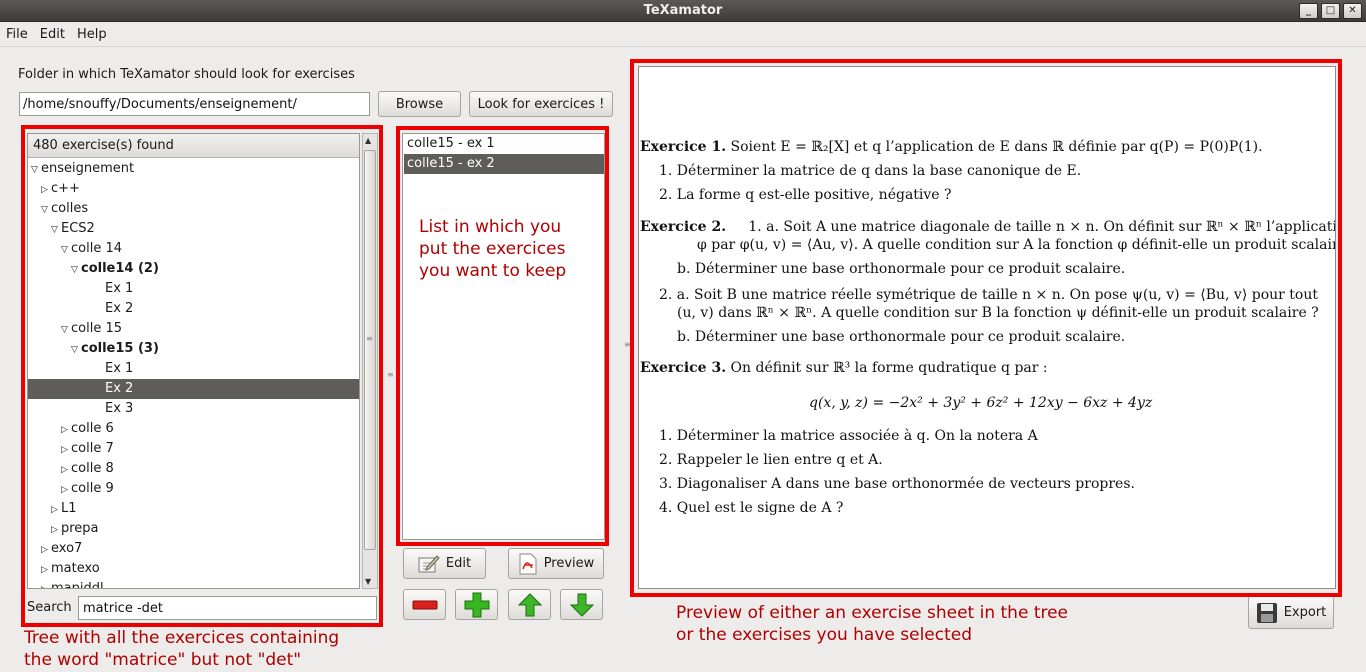 The image size is (1366, 672). Describe the element at coordinates (1266, 612) in the screenshot. I see `floppy-disk-icon` at that location.